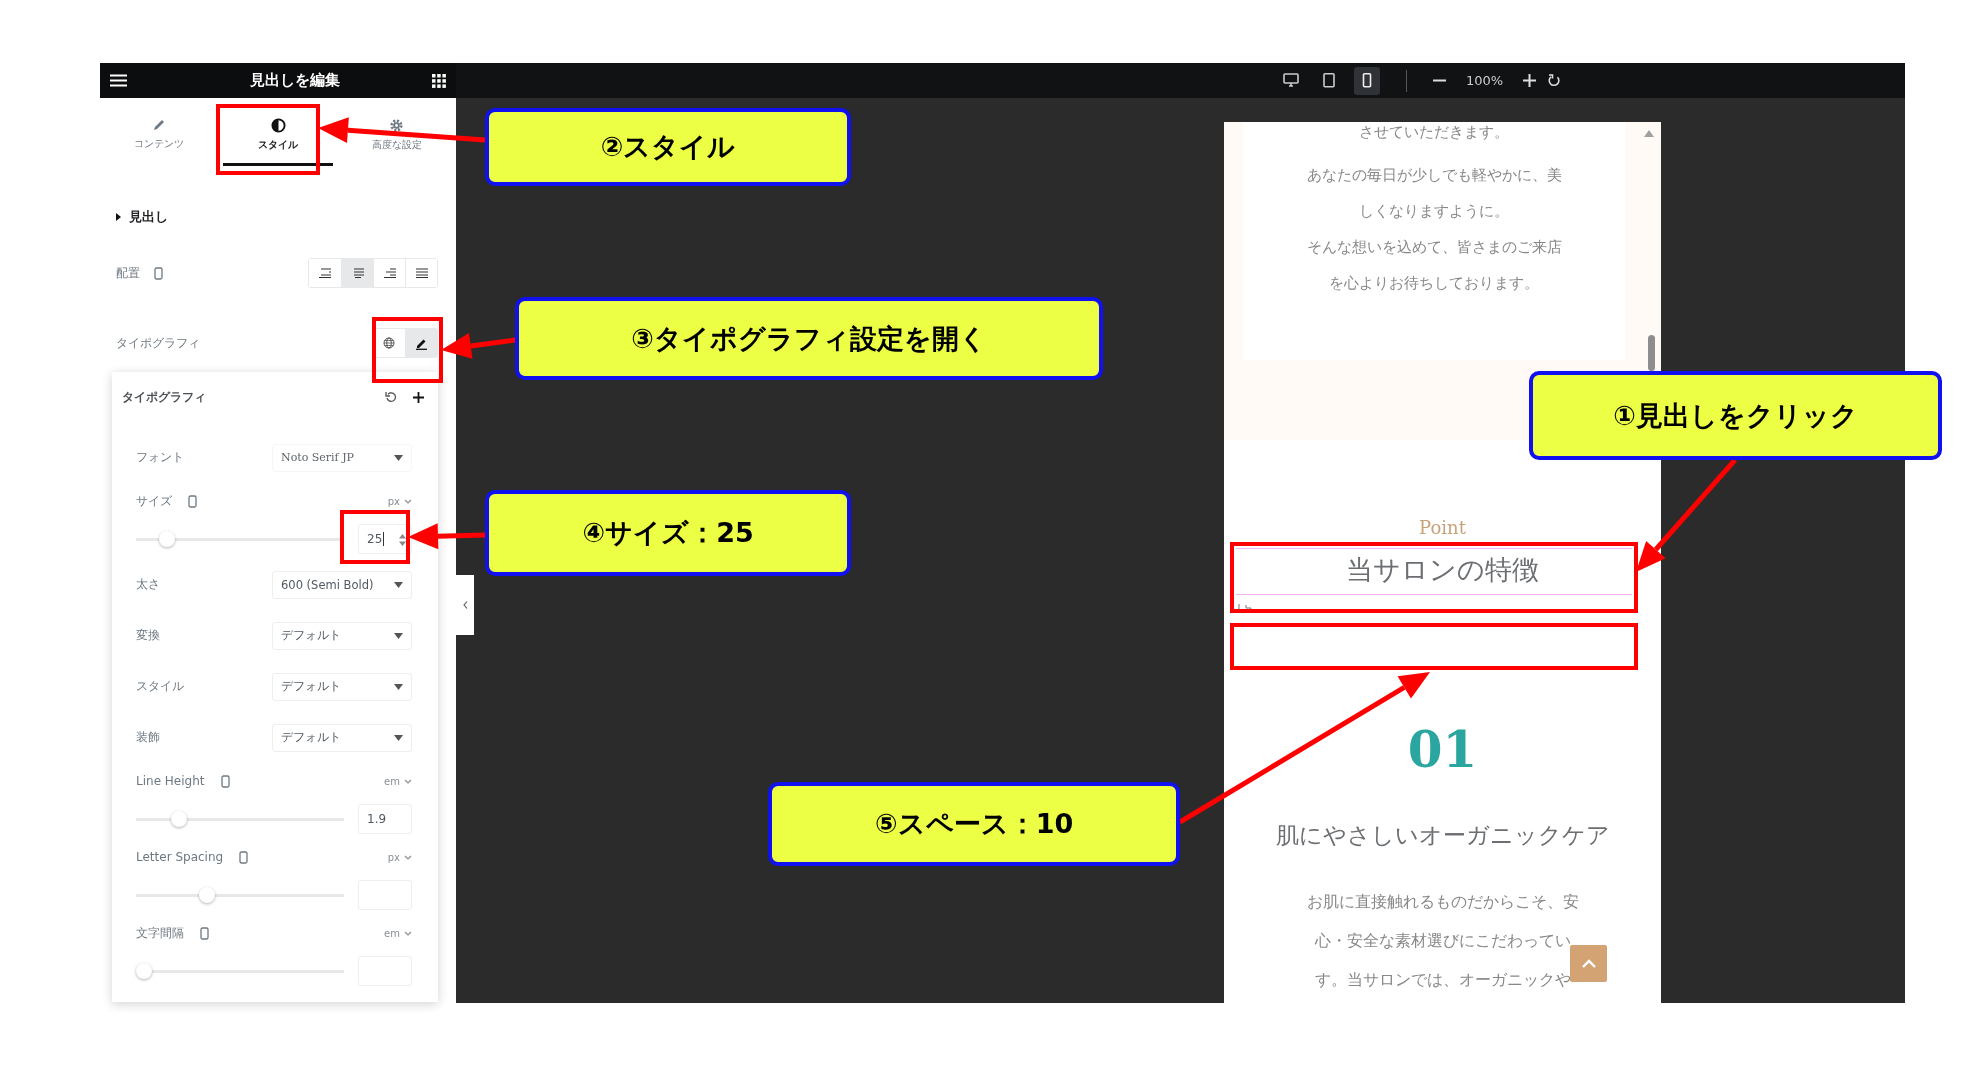  I want to click on callout: ②スタイル, so click(668, 147).